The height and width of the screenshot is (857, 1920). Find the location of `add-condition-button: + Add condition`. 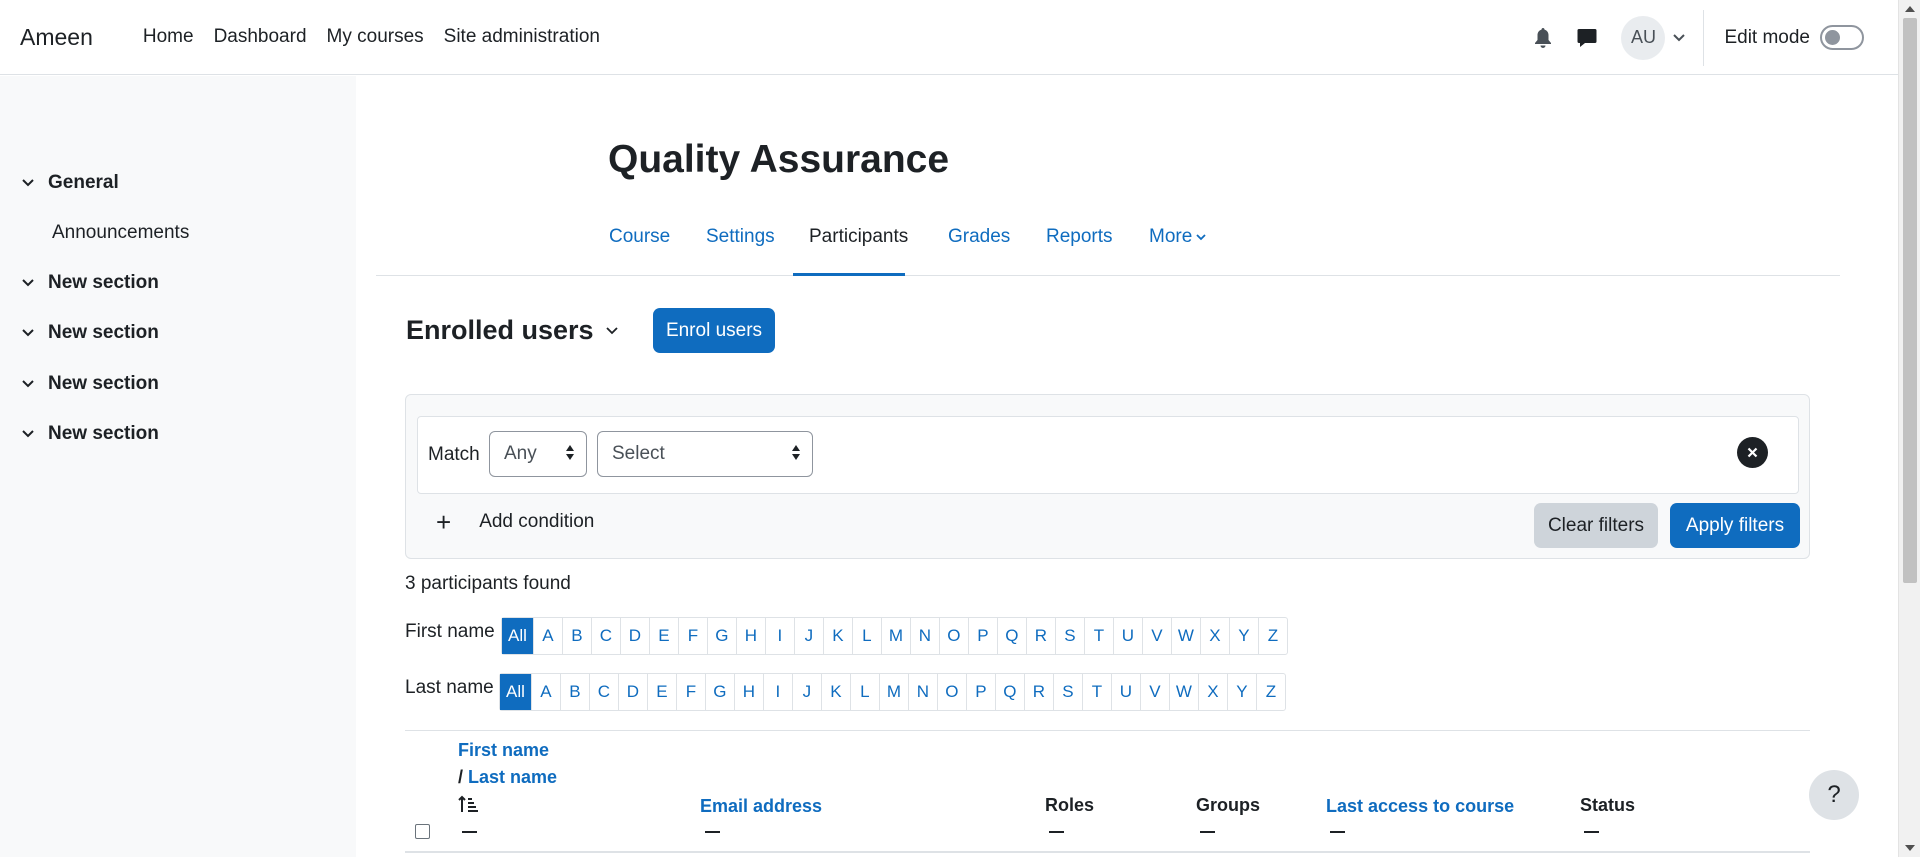

add-condition-button: + Add condition is located at coordinates (515, 522).